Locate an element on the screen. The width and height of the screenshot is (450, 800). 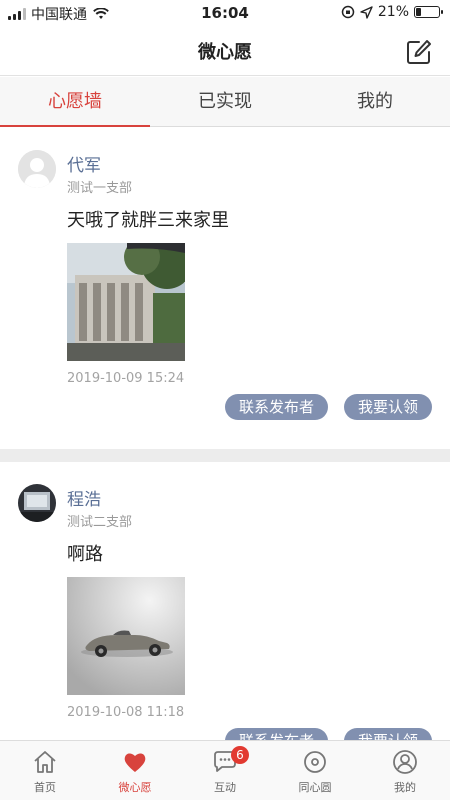
tabbar-home: 首页 is located at coordinates (45, 770).